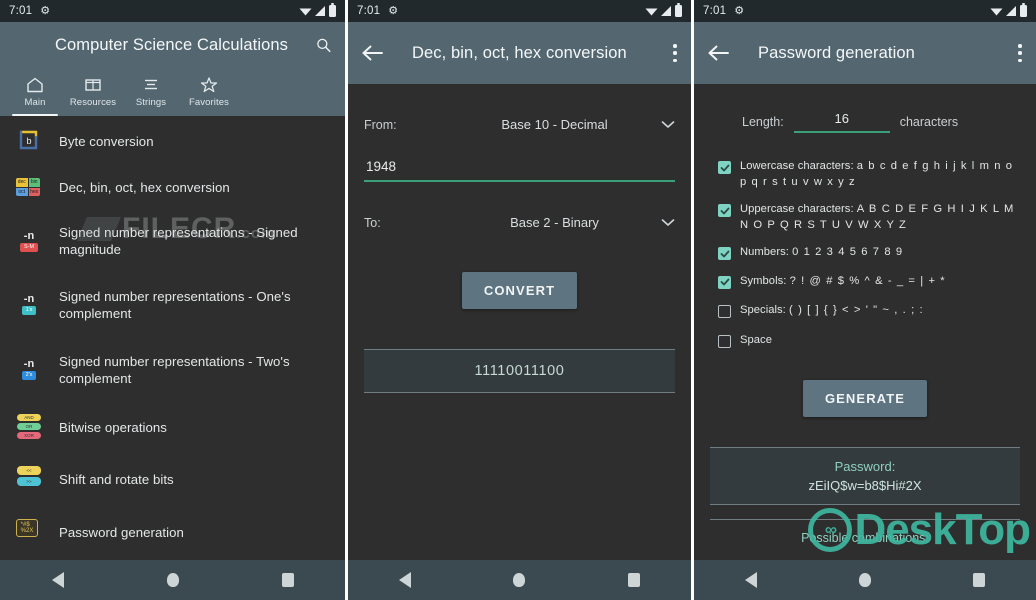 This screenshot has width=1036, height=600. Describe the element at coordinates (144, 187) in the screenshot. I see `list-item-label: Dec, bin, oct, hex conversion` at that location.